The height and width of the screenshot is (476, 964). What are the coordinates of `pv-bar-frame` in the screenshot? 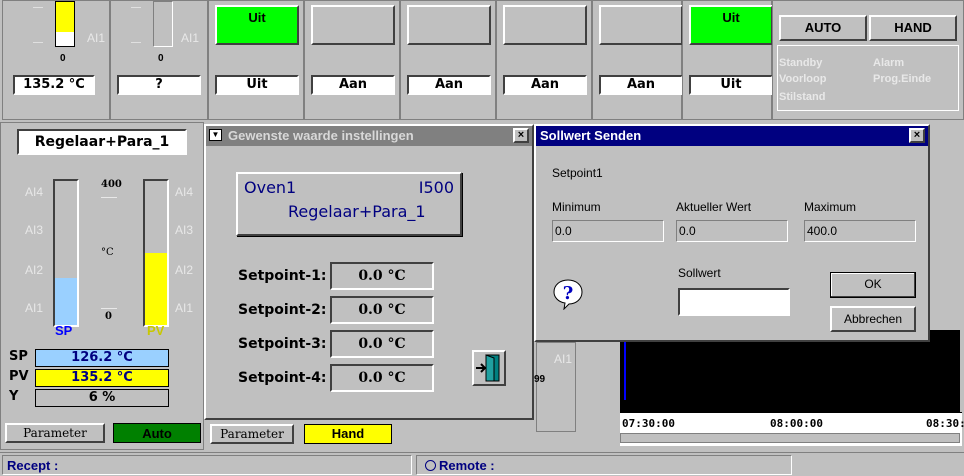 It's located at (156, 253).